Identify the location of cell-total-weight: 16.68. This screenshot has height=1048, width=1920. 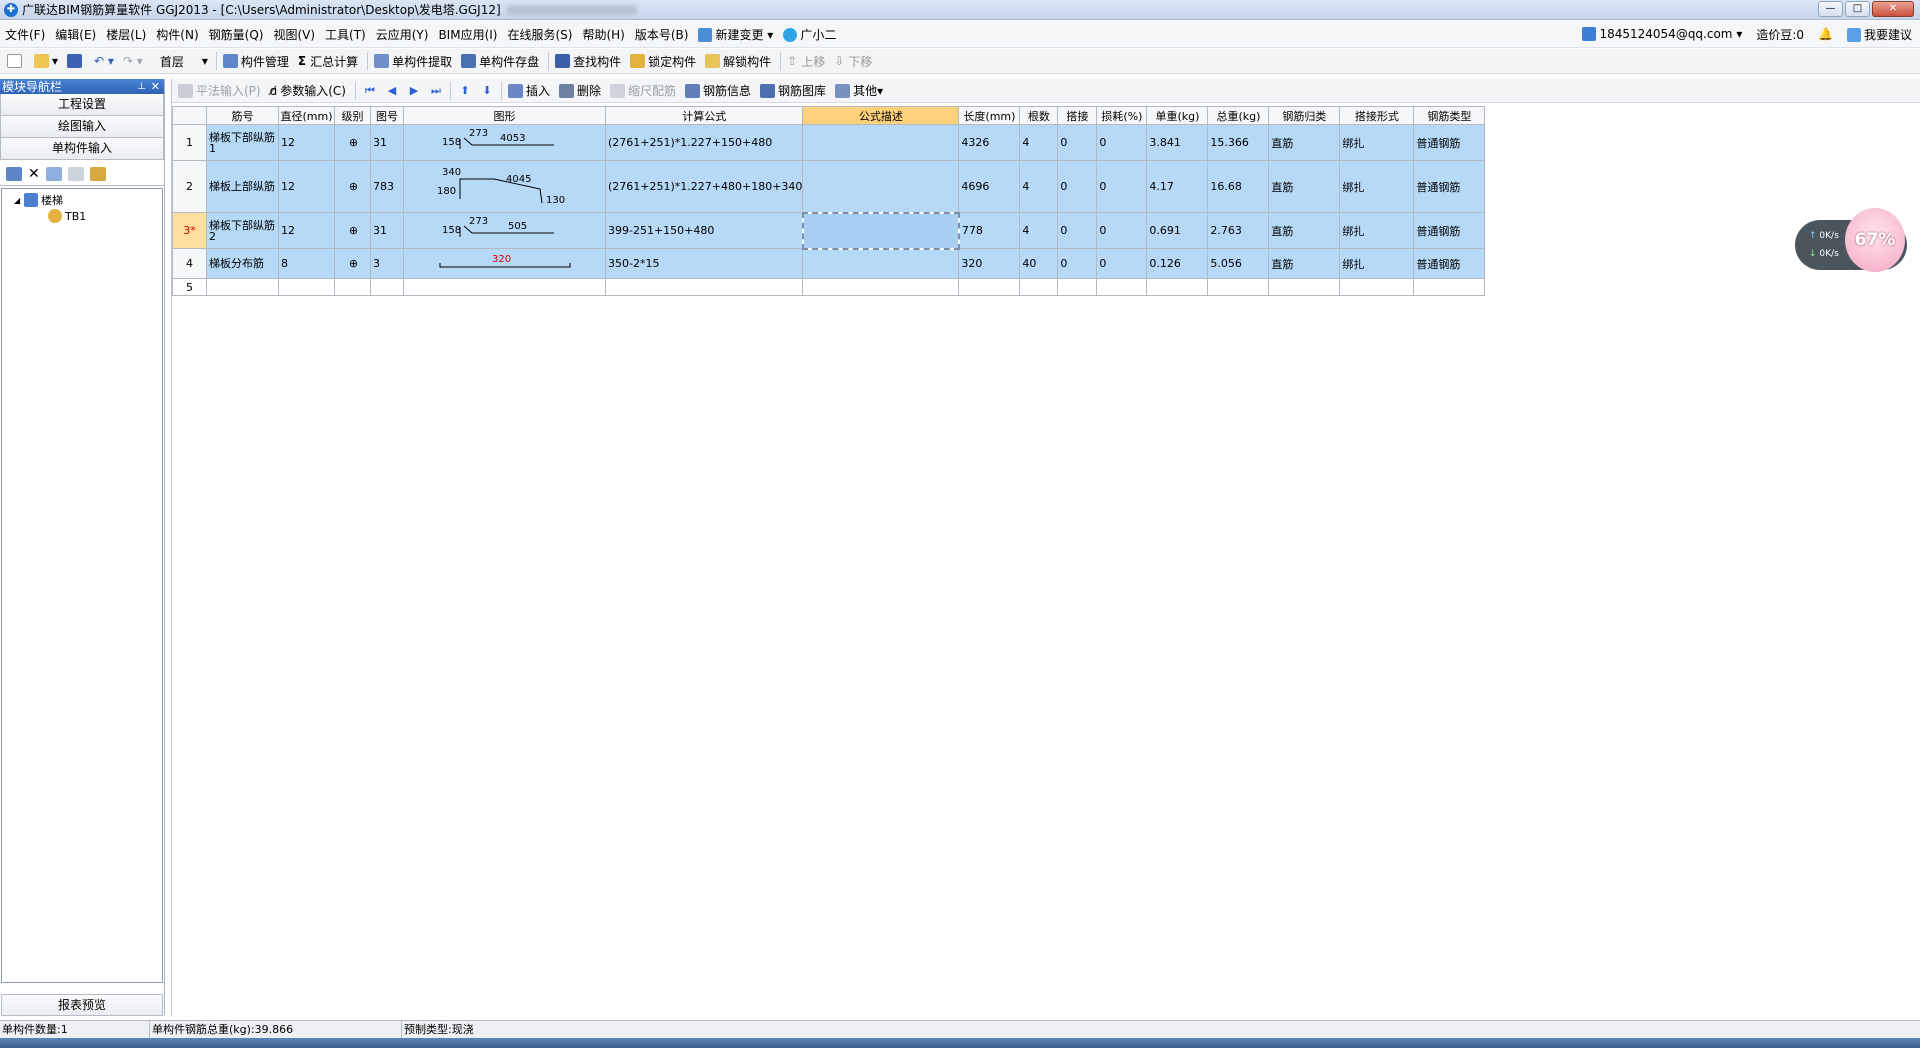
(1238, 186).